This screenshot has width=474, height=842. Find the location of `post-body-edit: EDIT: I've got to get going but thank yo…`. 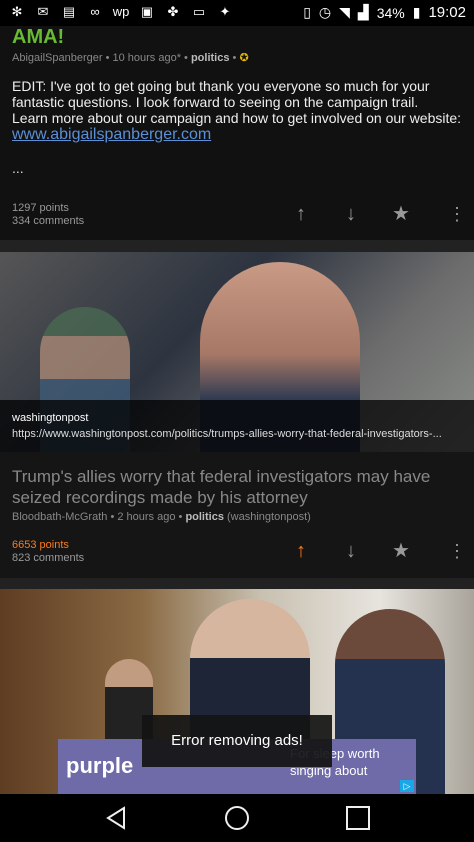

post-body-edit: EDIT: I've got to get going but thank yo… is located at coordinates (221, 94).